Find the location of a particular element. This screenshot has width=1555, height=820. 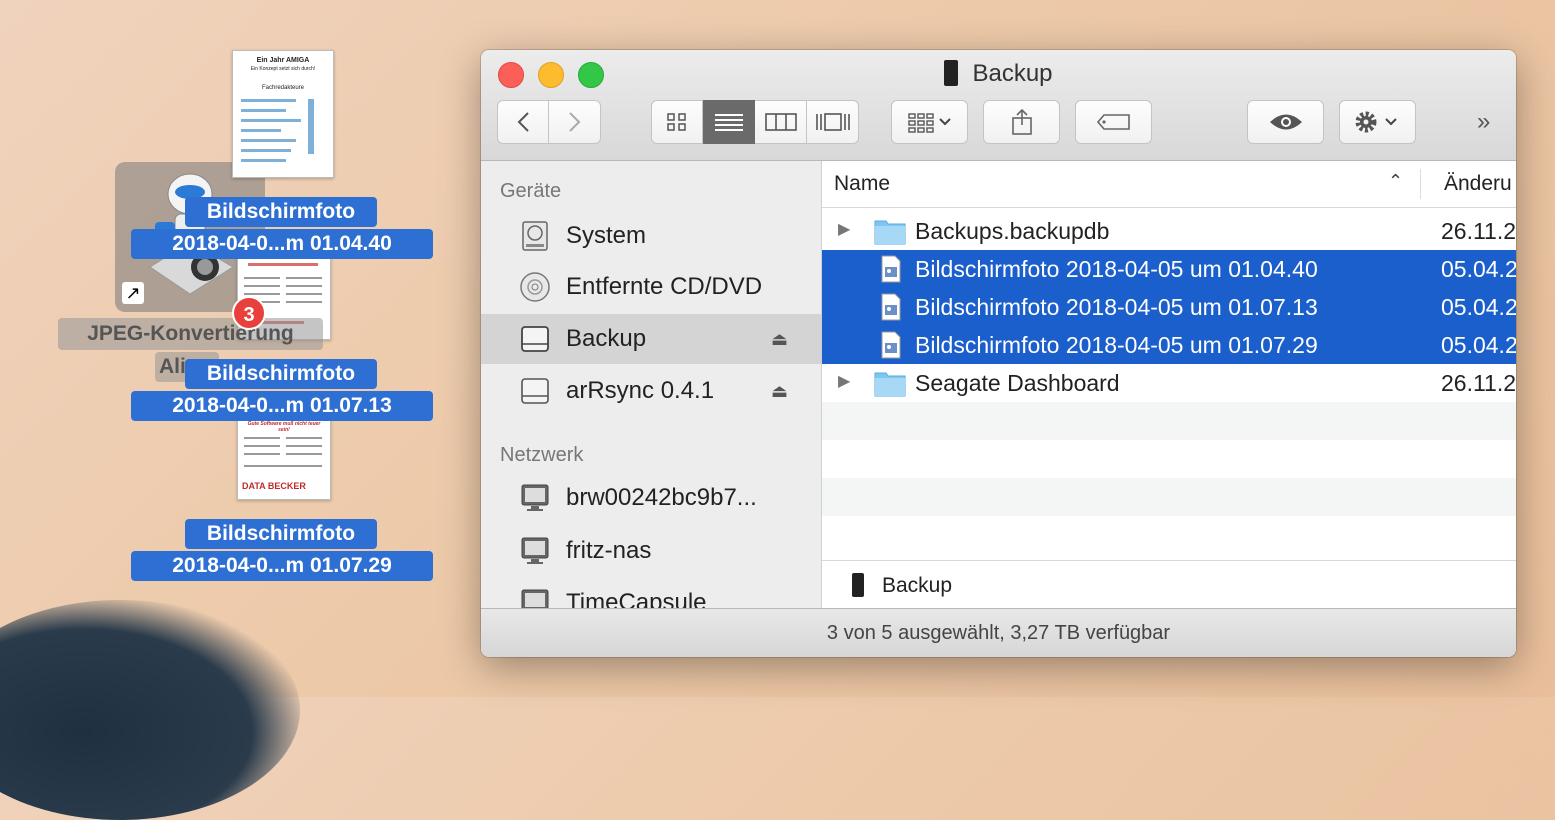

toolbar-overflow-button: » is located at coordinates (1483, 122).